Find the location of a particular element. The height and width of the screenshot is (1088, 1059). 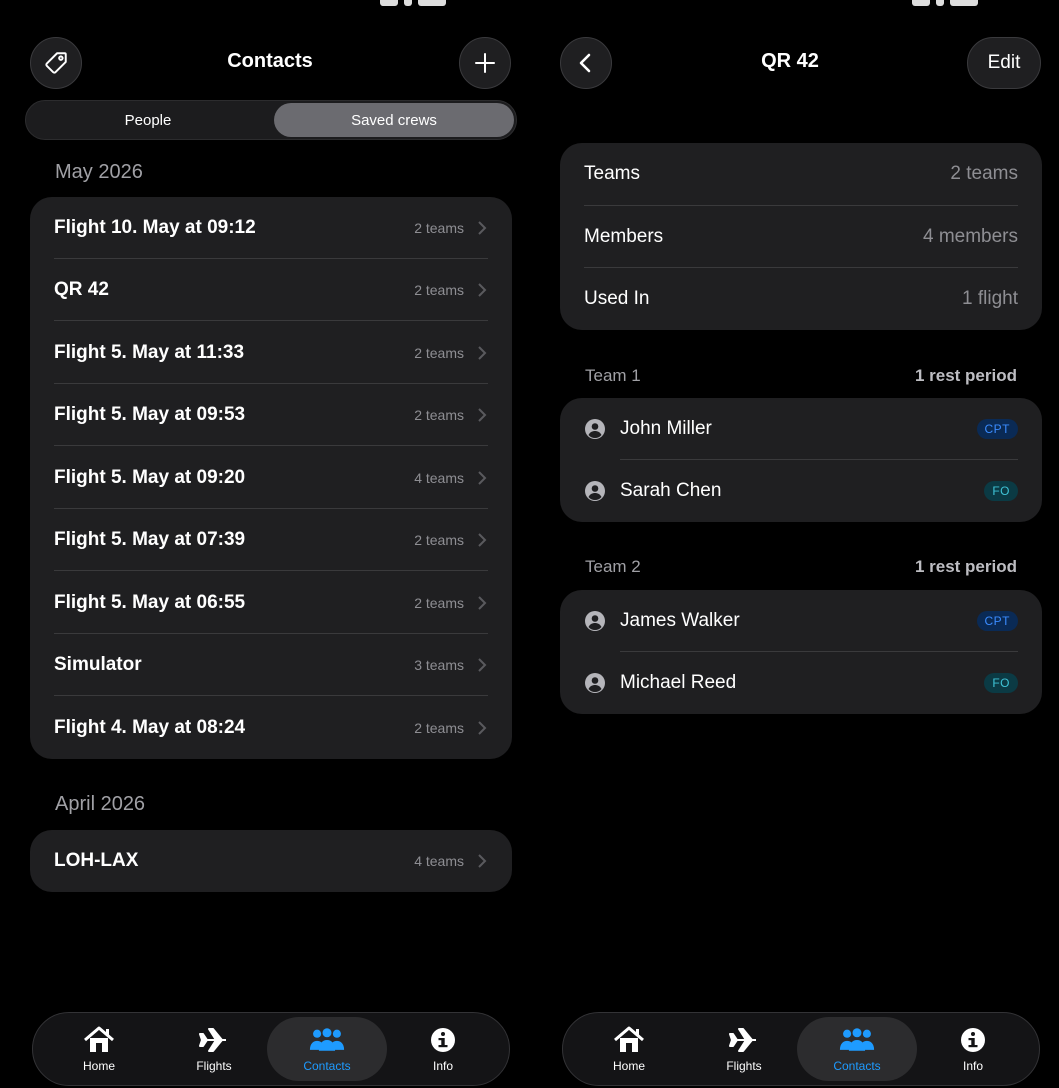

people-group-icon is located at coordinates (857, 1039).